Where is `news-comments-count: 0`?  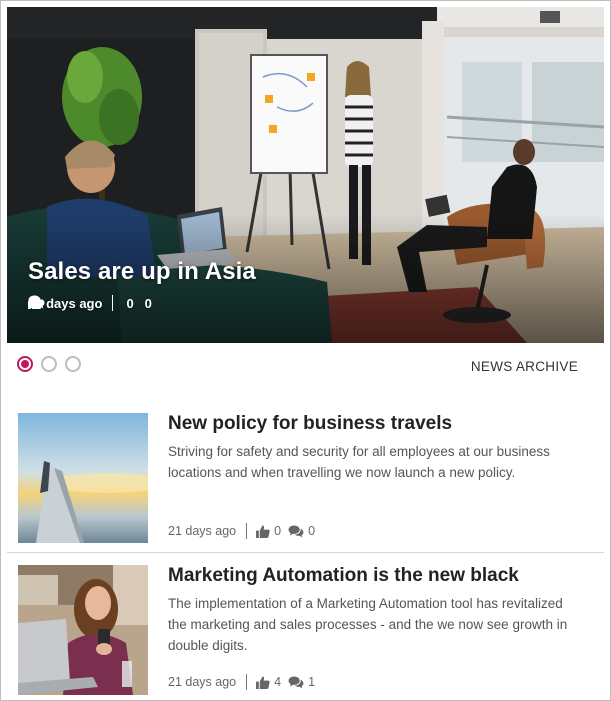
news-comments-count: 0 is located at coordinates (312, 531).